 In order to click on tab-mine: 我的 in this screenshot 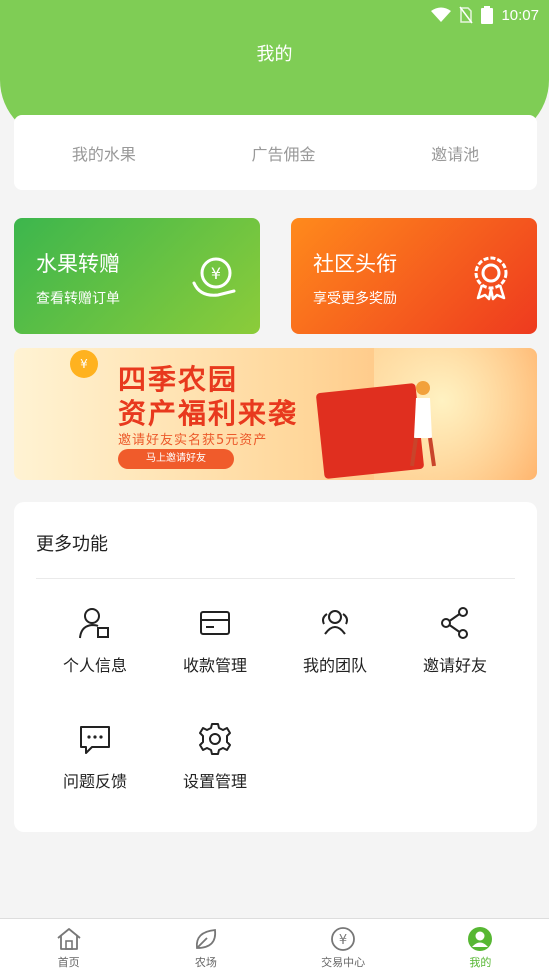, I will do `click(480, 947)`.